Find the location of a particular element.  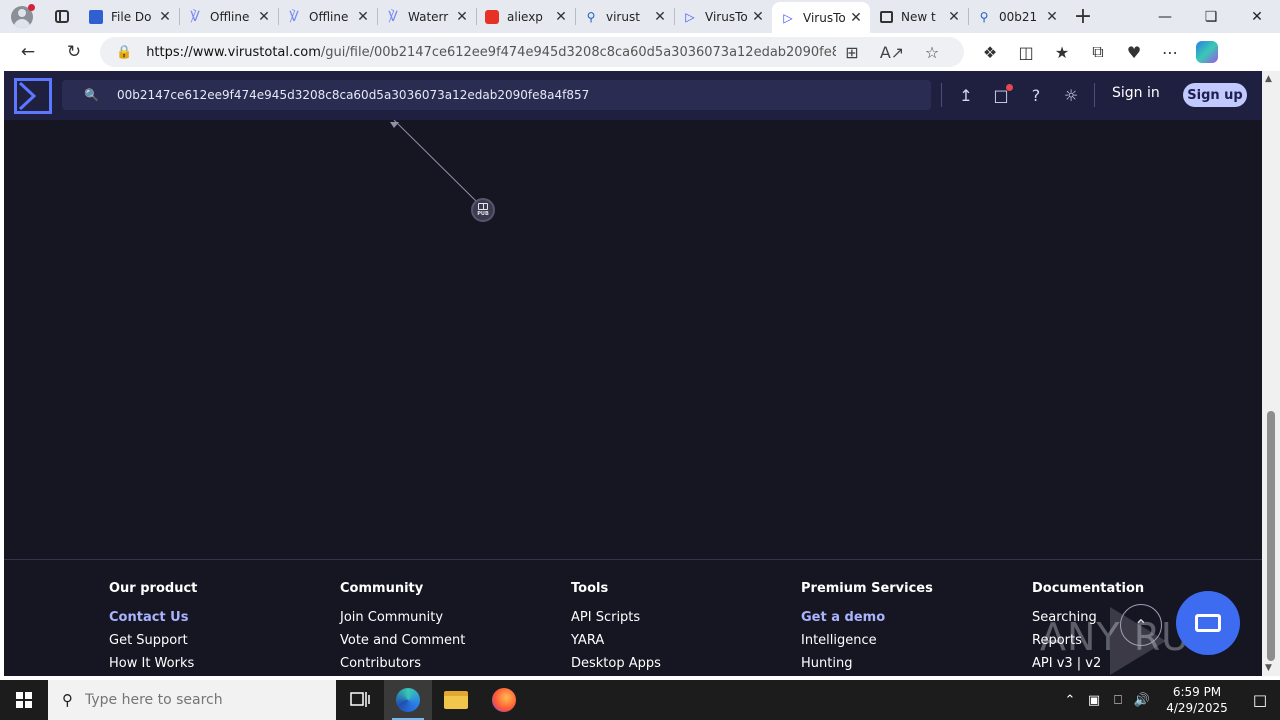

close-window-button: ✕ is located at coordinates (1257, 16).